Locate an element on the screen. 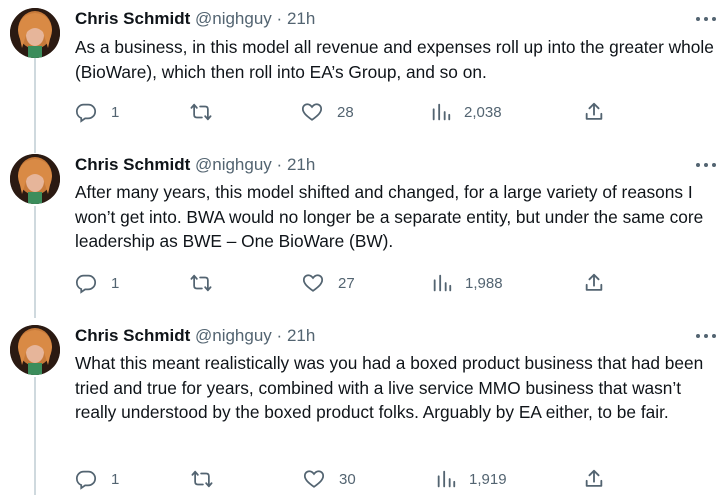 This screenshot has height=495, width=726. views-count: 2,038 is located at coordinates (483, 112).